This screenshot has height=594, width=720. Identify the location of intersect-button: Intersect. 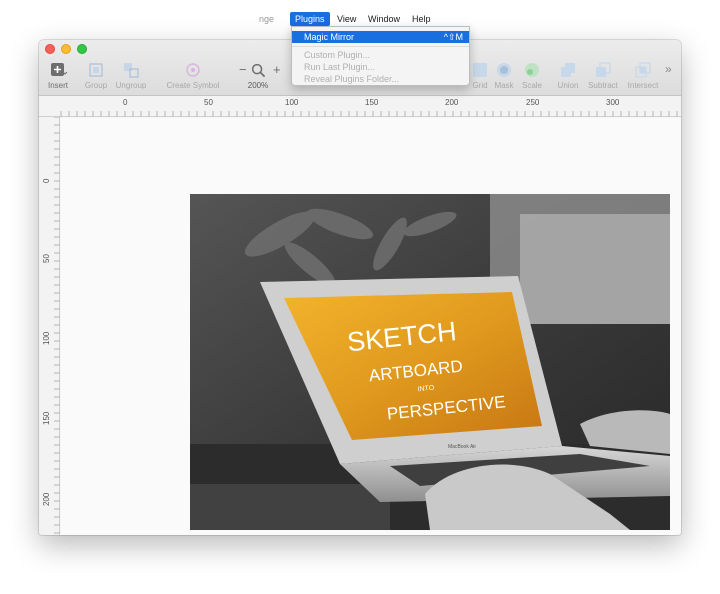
(643, 77).